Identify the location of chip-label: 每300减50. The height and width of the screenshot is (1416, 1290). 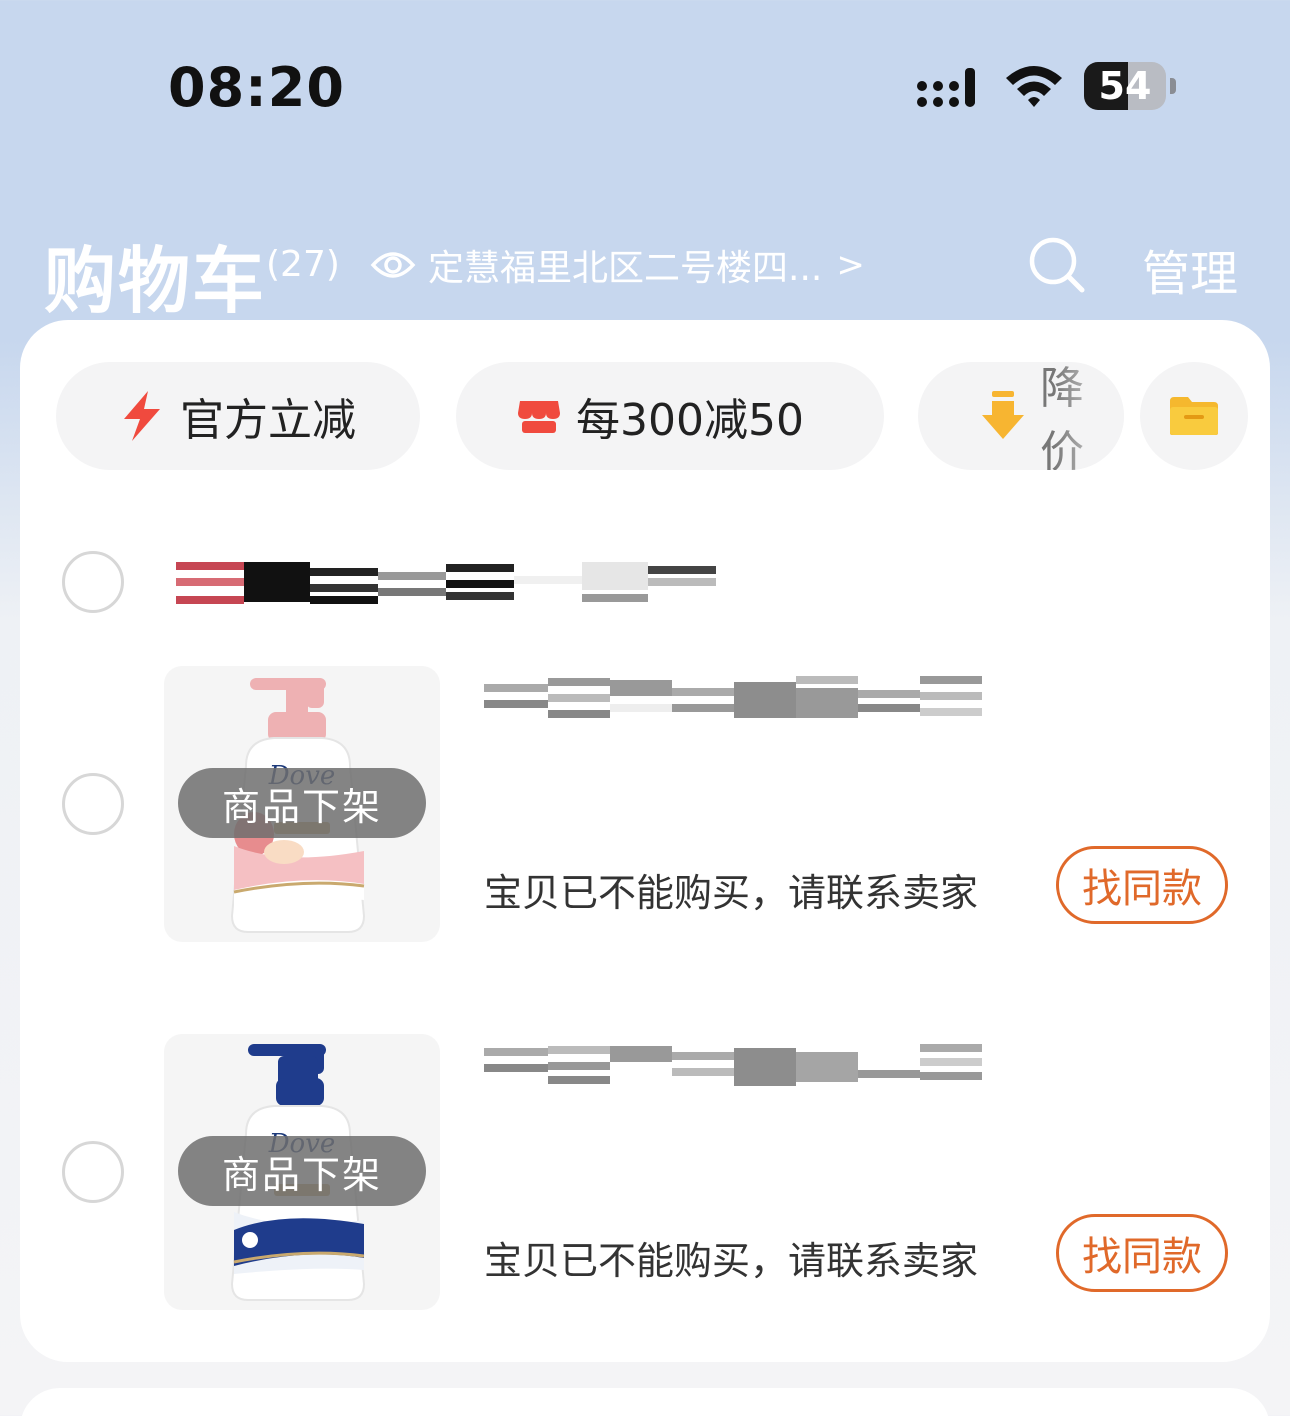
(690, 420).